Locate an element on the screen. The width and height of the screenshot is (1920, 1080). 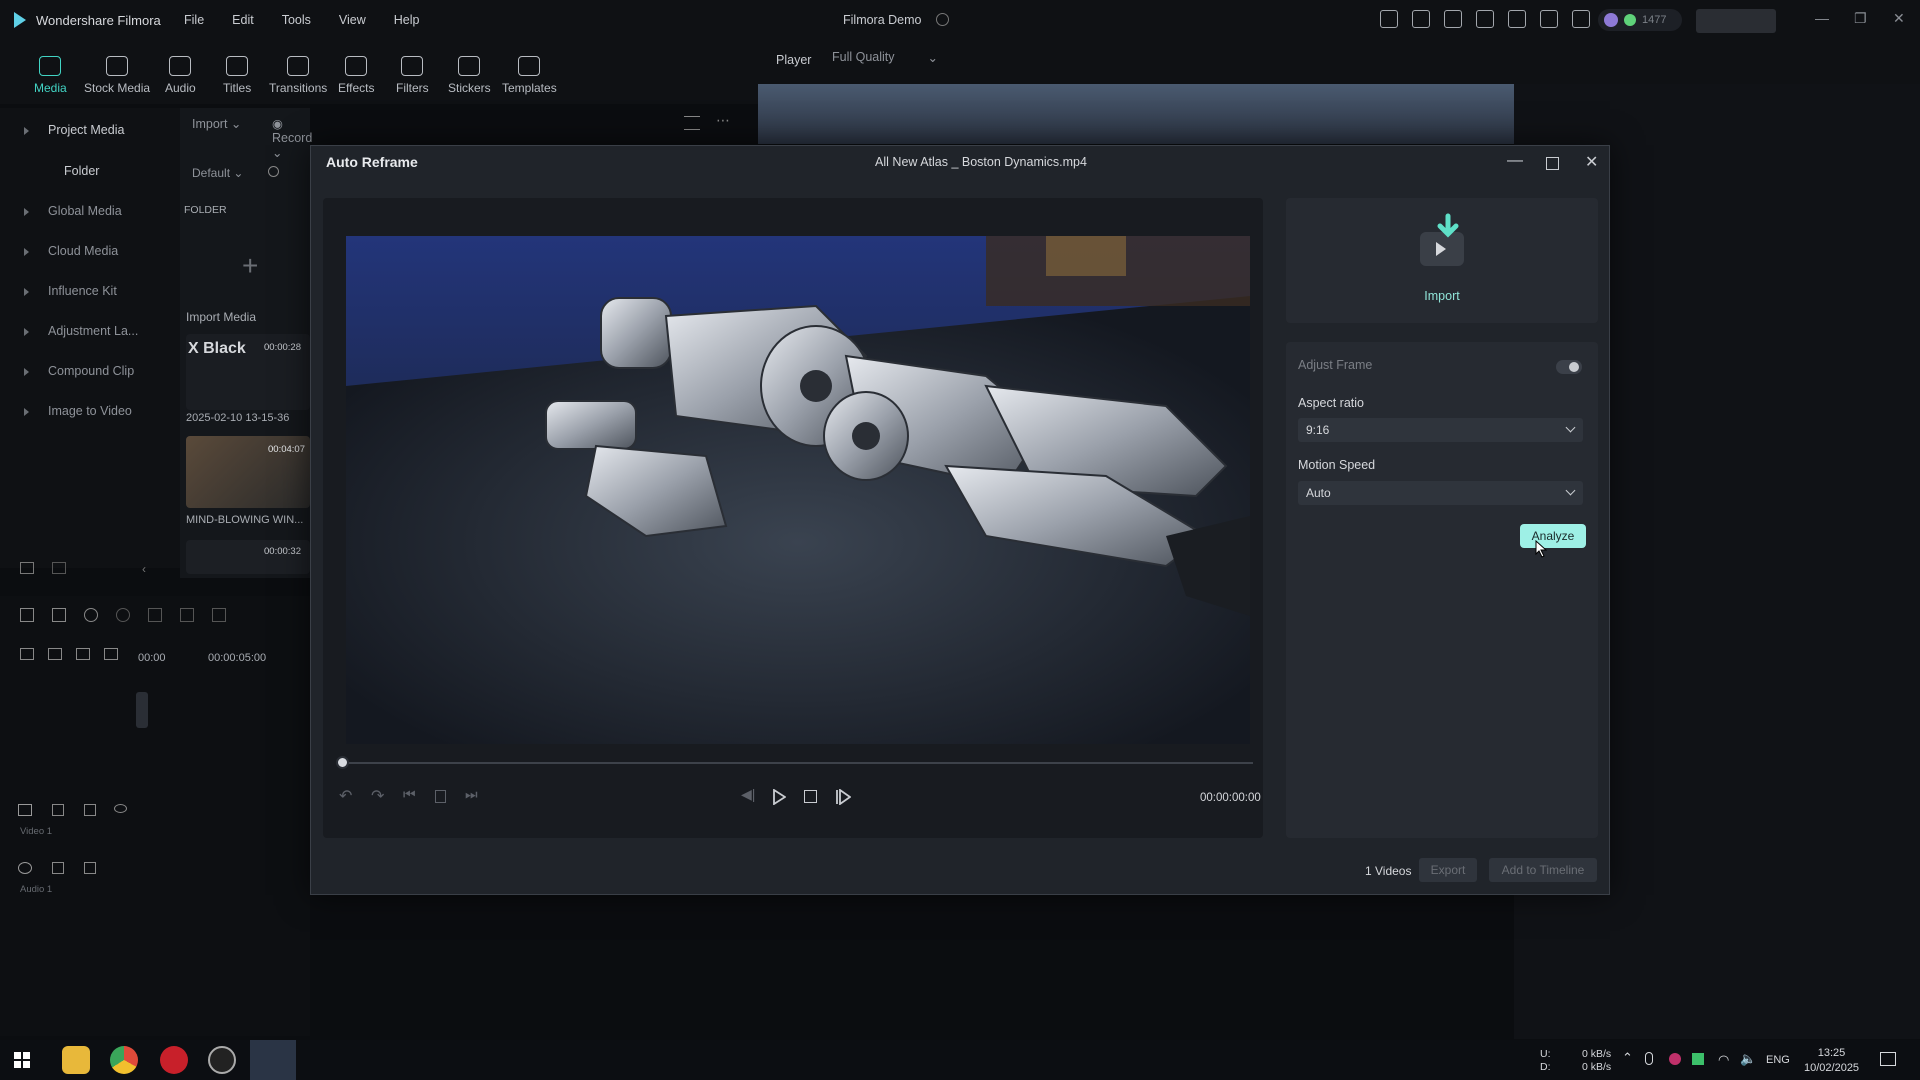
sidebar-item-influence-kit: Influence Kit is located at coordinates (82, 291).